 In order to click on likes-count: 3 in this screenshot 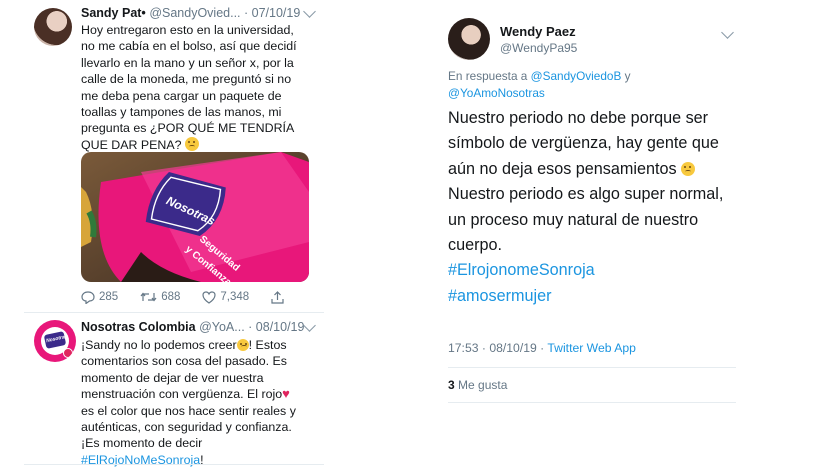, I will do `click(451, 385)`.